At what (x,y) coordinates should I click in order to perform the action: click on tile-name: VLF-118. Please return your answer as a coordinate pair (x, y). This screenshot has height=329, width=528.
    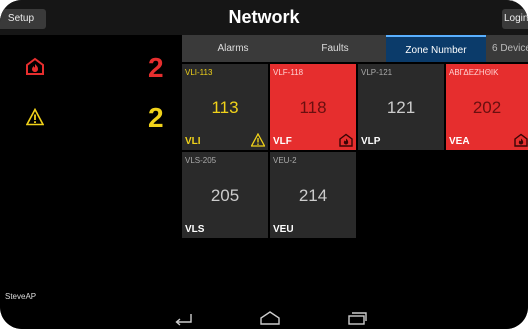
    Looking at the image, I should click on (288, 72).